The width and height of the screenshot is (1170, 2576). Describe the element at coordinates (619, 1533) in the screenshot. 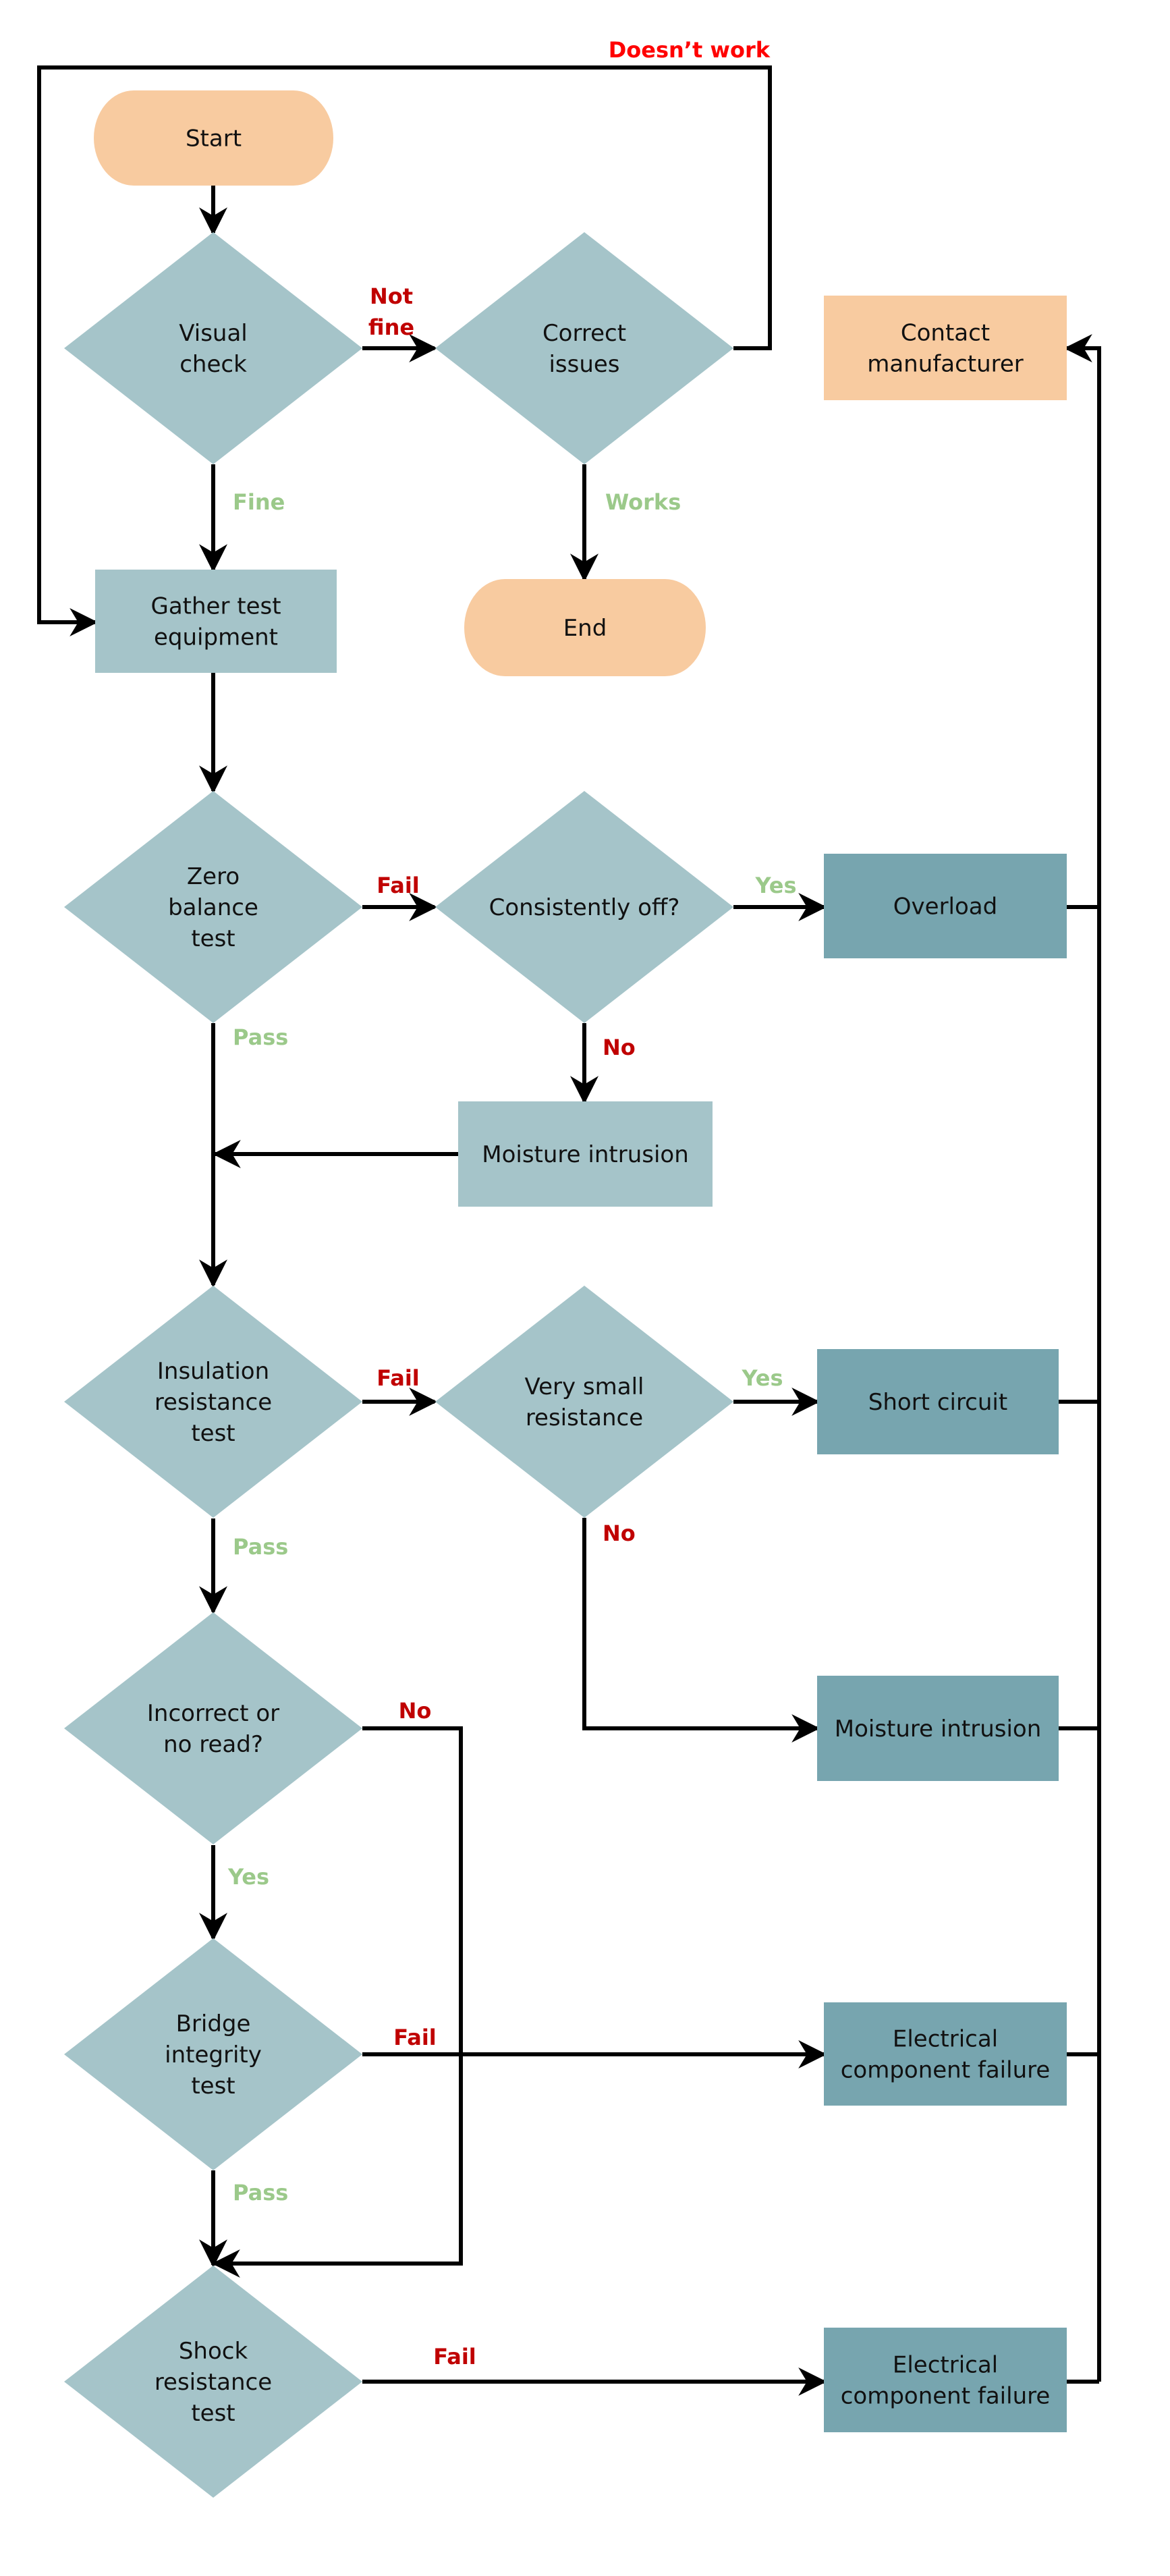

I see `edge-label-vs-no: No` at that location.